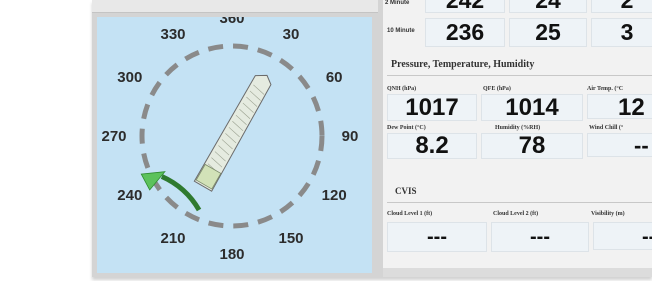 This screenshot has width=652, height=281. I want to click on wind-row-label: 10 Minute, so click(401, 31).